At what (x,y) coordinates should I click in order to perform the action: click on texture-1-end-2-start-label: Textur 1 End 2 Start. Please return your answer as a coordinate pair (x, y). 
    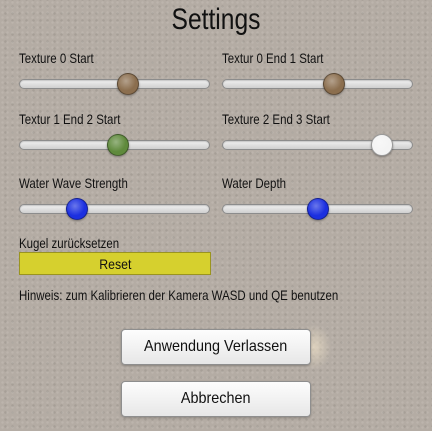
    Looking at the image, I should click on (70, 119).